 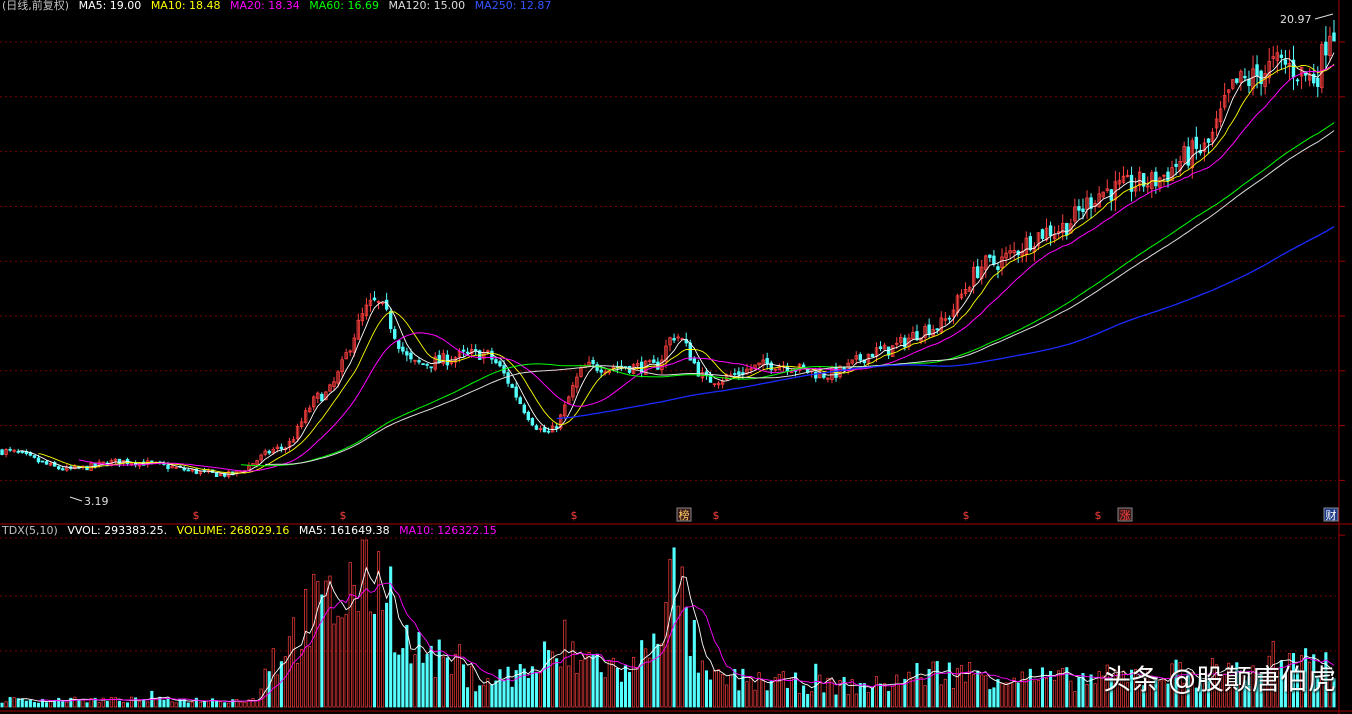 What do you see at coordinates (96, 501) in the screenshot?
I see `low-price-label: 3.19` at bounding box center [96, 501].